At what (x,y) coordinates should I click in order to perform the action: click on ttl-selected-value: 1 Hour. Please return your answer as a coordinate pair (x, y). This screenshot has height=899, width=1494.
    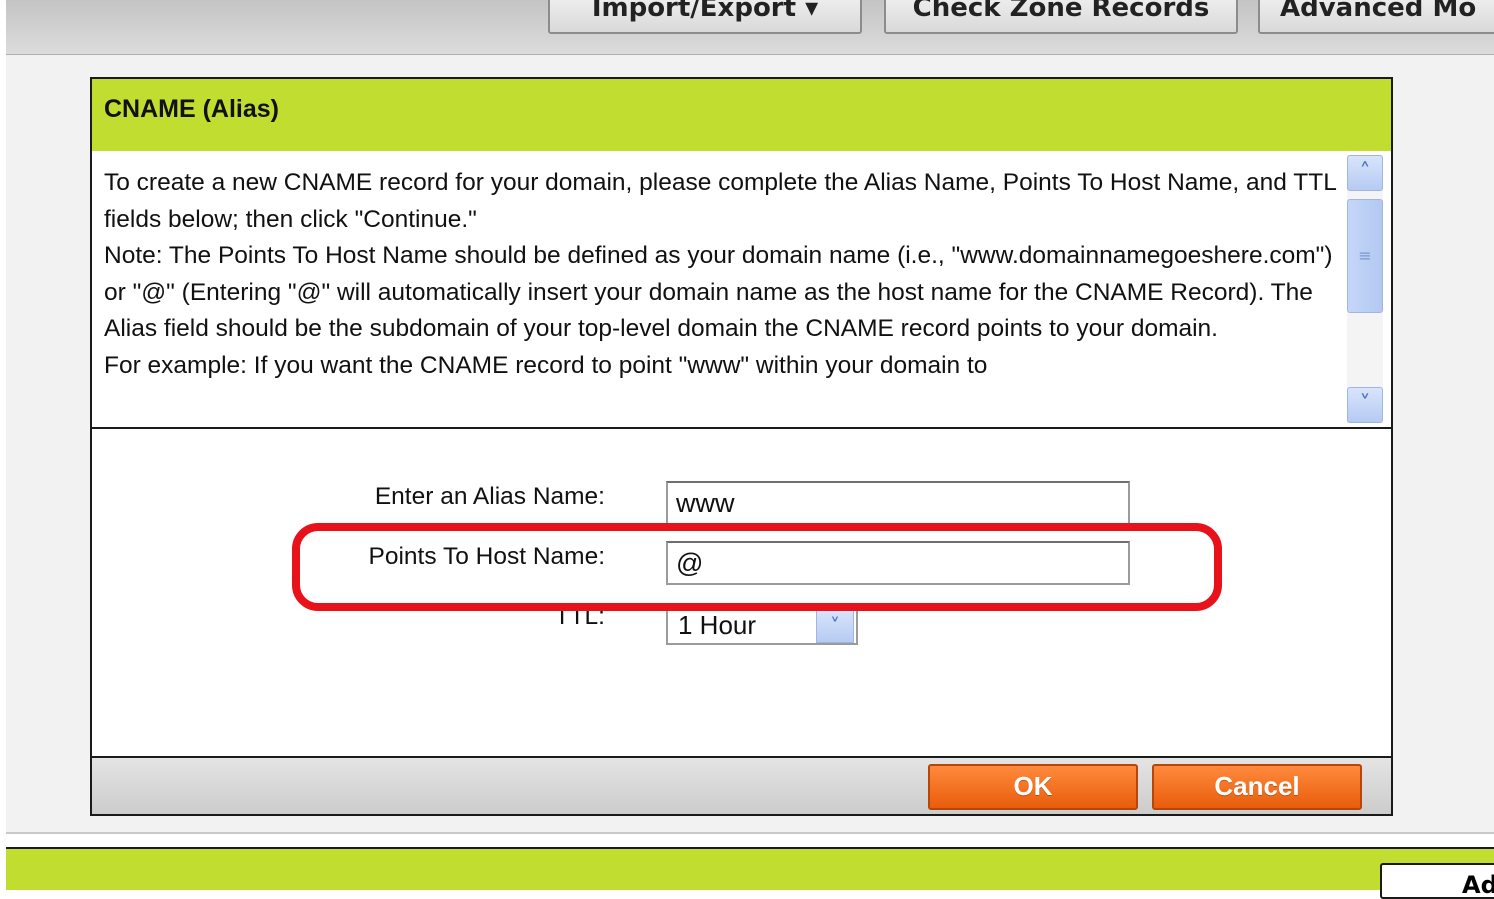
    Looking at the image, I should click on (717, 625).